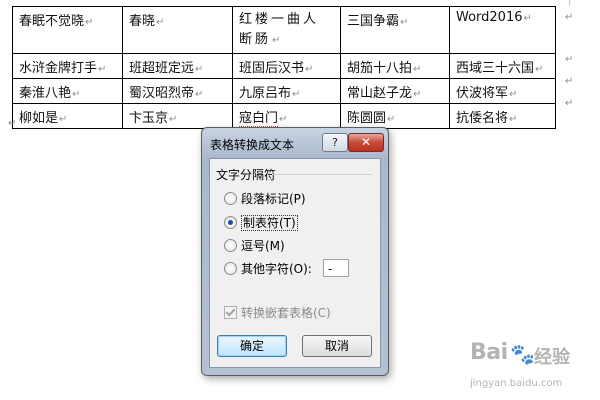 The height and width of the screenshot is (400, 600). What do you see at coordinates (149, 118) in the screenshot?
I see `cell-text: 卞玉京` at bounding box center [149, 118].